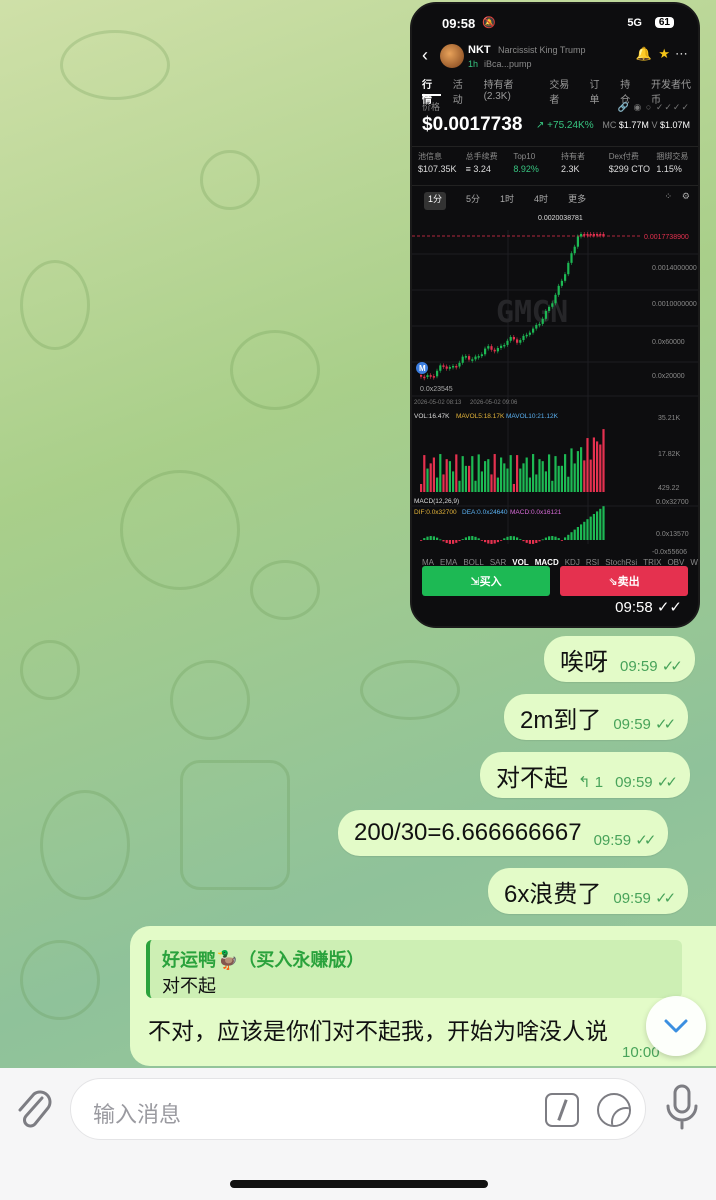 This screenshot has width=716, height=1200. Describe the element at coordinates (669, 454) in the screenshot. I see `vol-mid: 17.82K` at that location.